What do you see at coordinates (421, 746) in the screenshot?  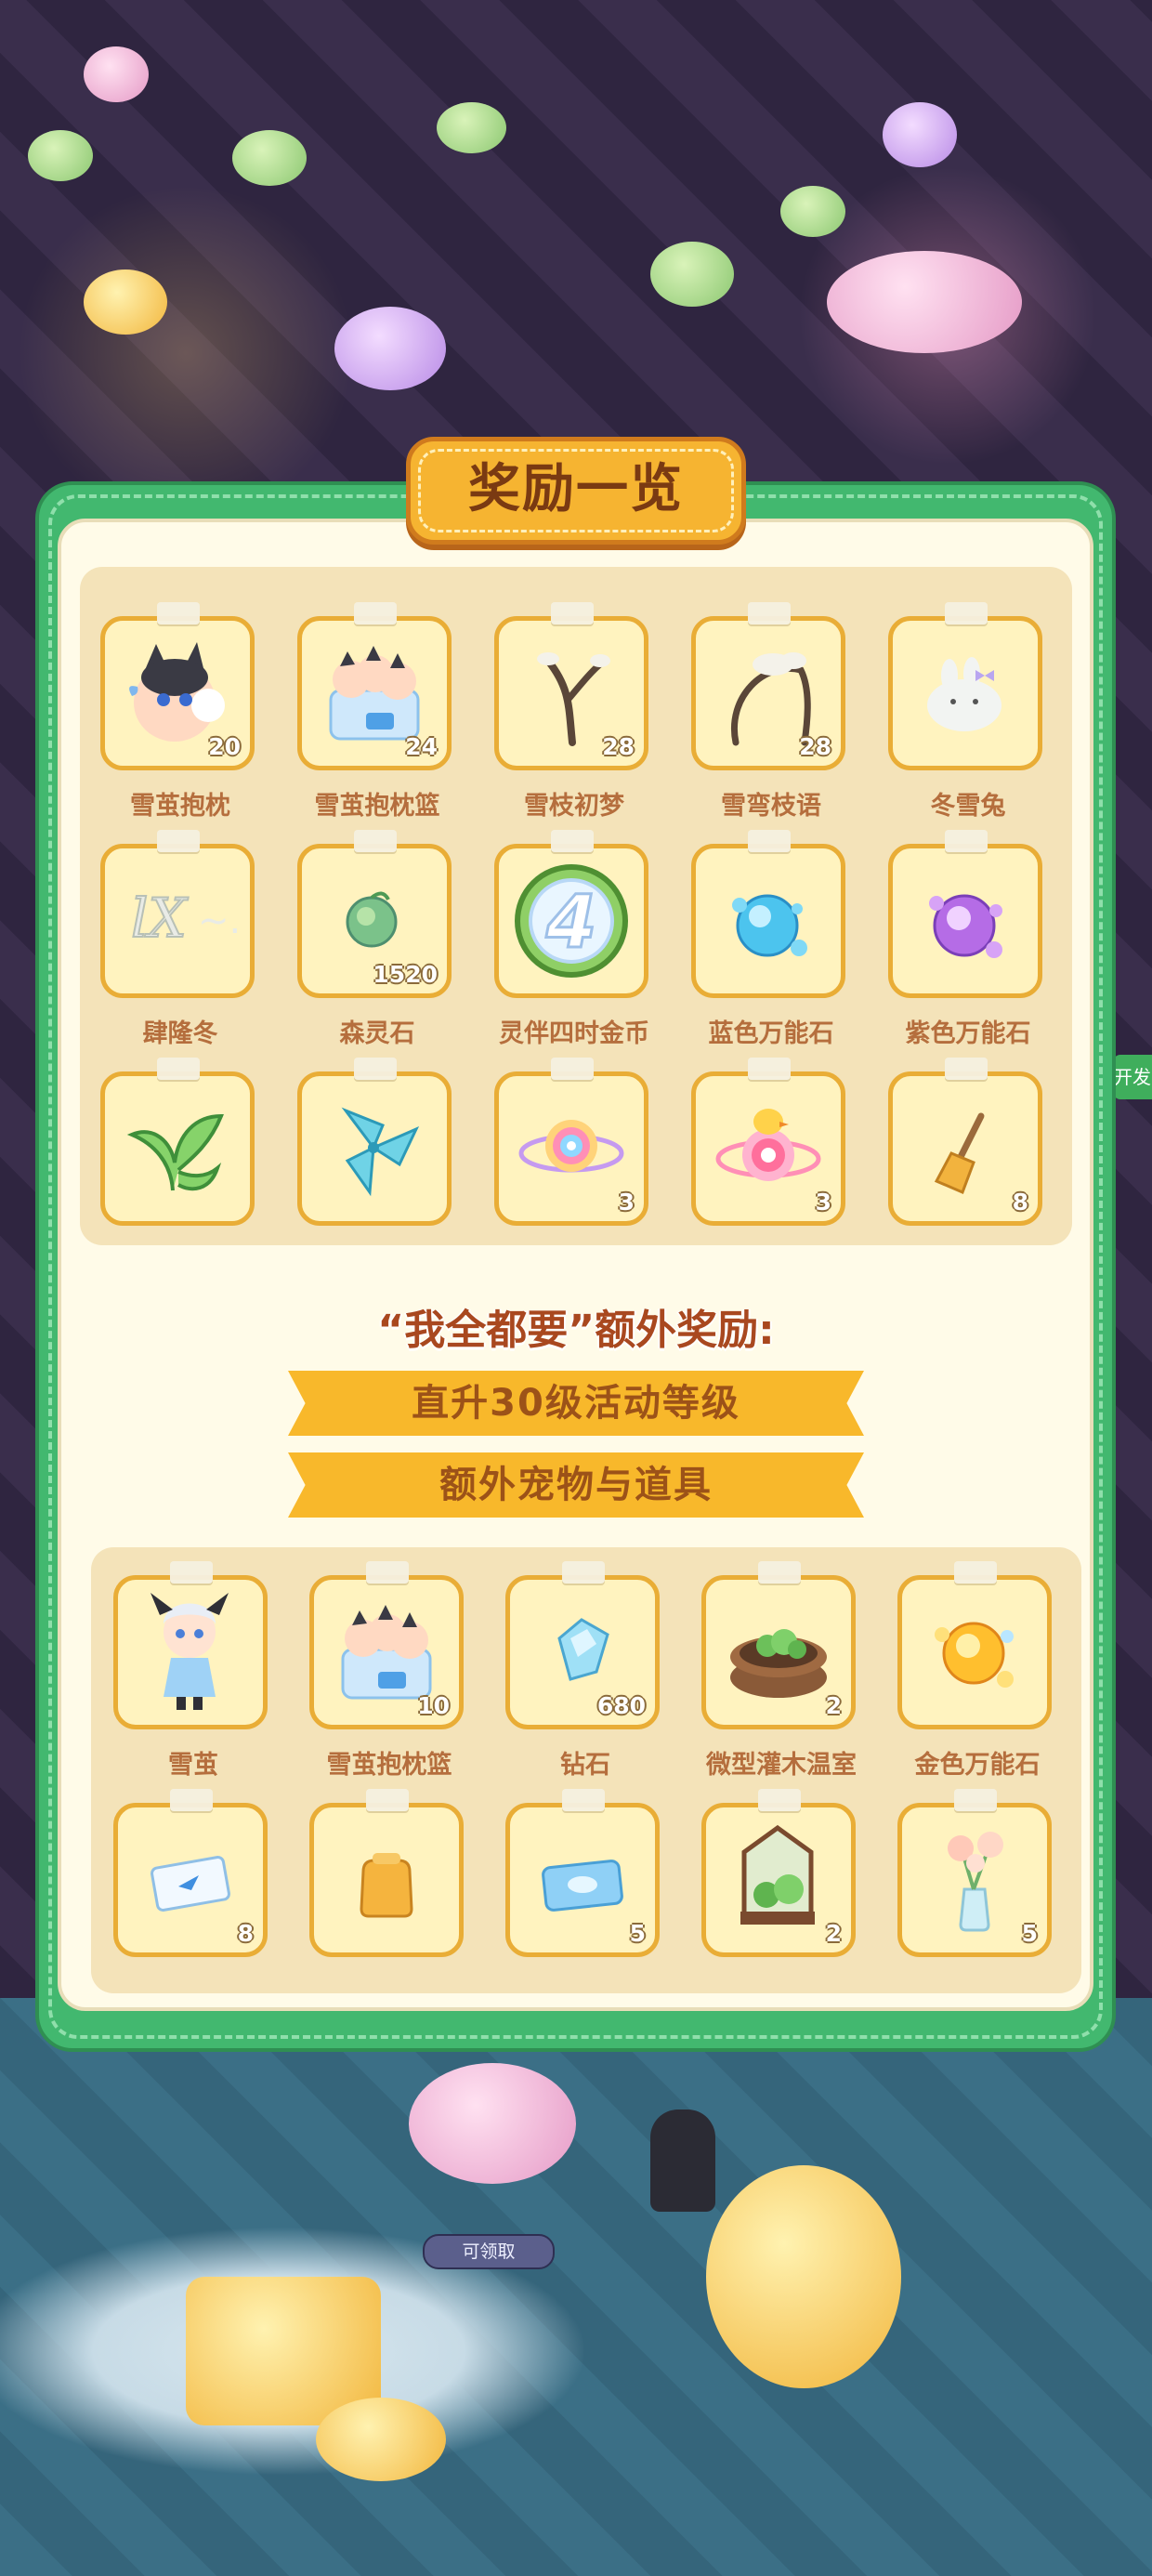 I see `item-count: 24` at bounding box center [421, 746].